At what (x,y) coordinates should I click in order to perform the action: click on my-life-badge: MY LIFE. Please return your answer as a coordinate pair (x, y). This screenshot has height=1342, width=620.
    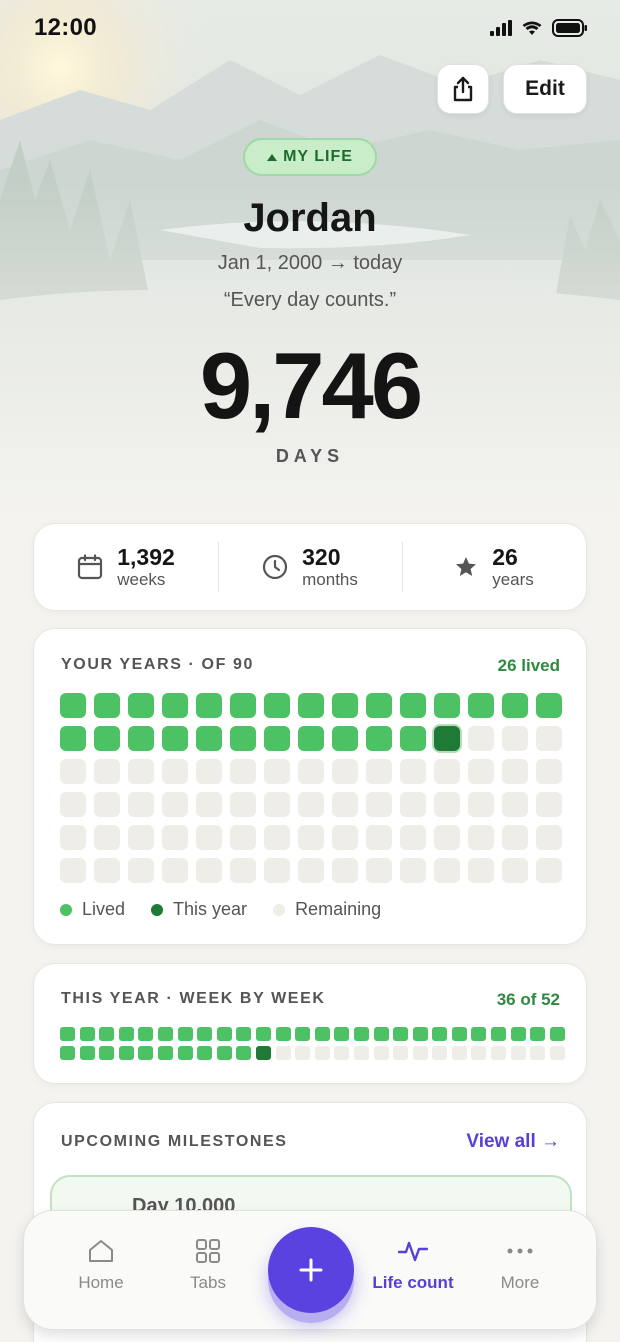
    Looking at the image, I should click on (310, 157).